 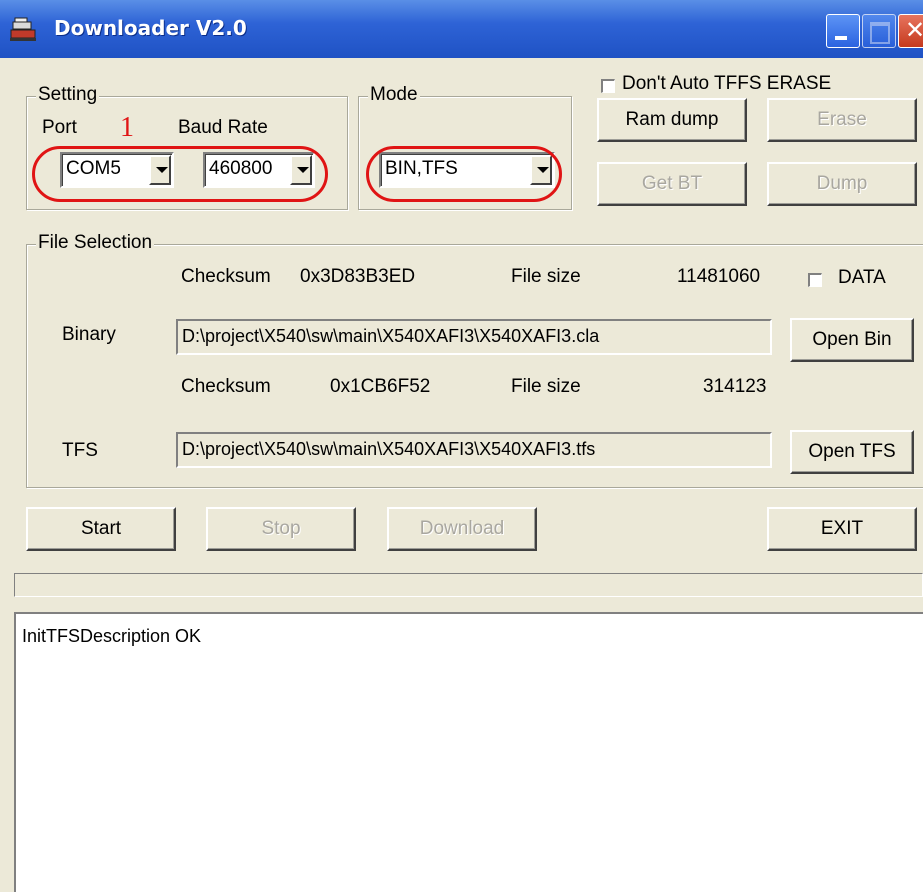 I want to click on progress-bar, so click(x=468, y=585).